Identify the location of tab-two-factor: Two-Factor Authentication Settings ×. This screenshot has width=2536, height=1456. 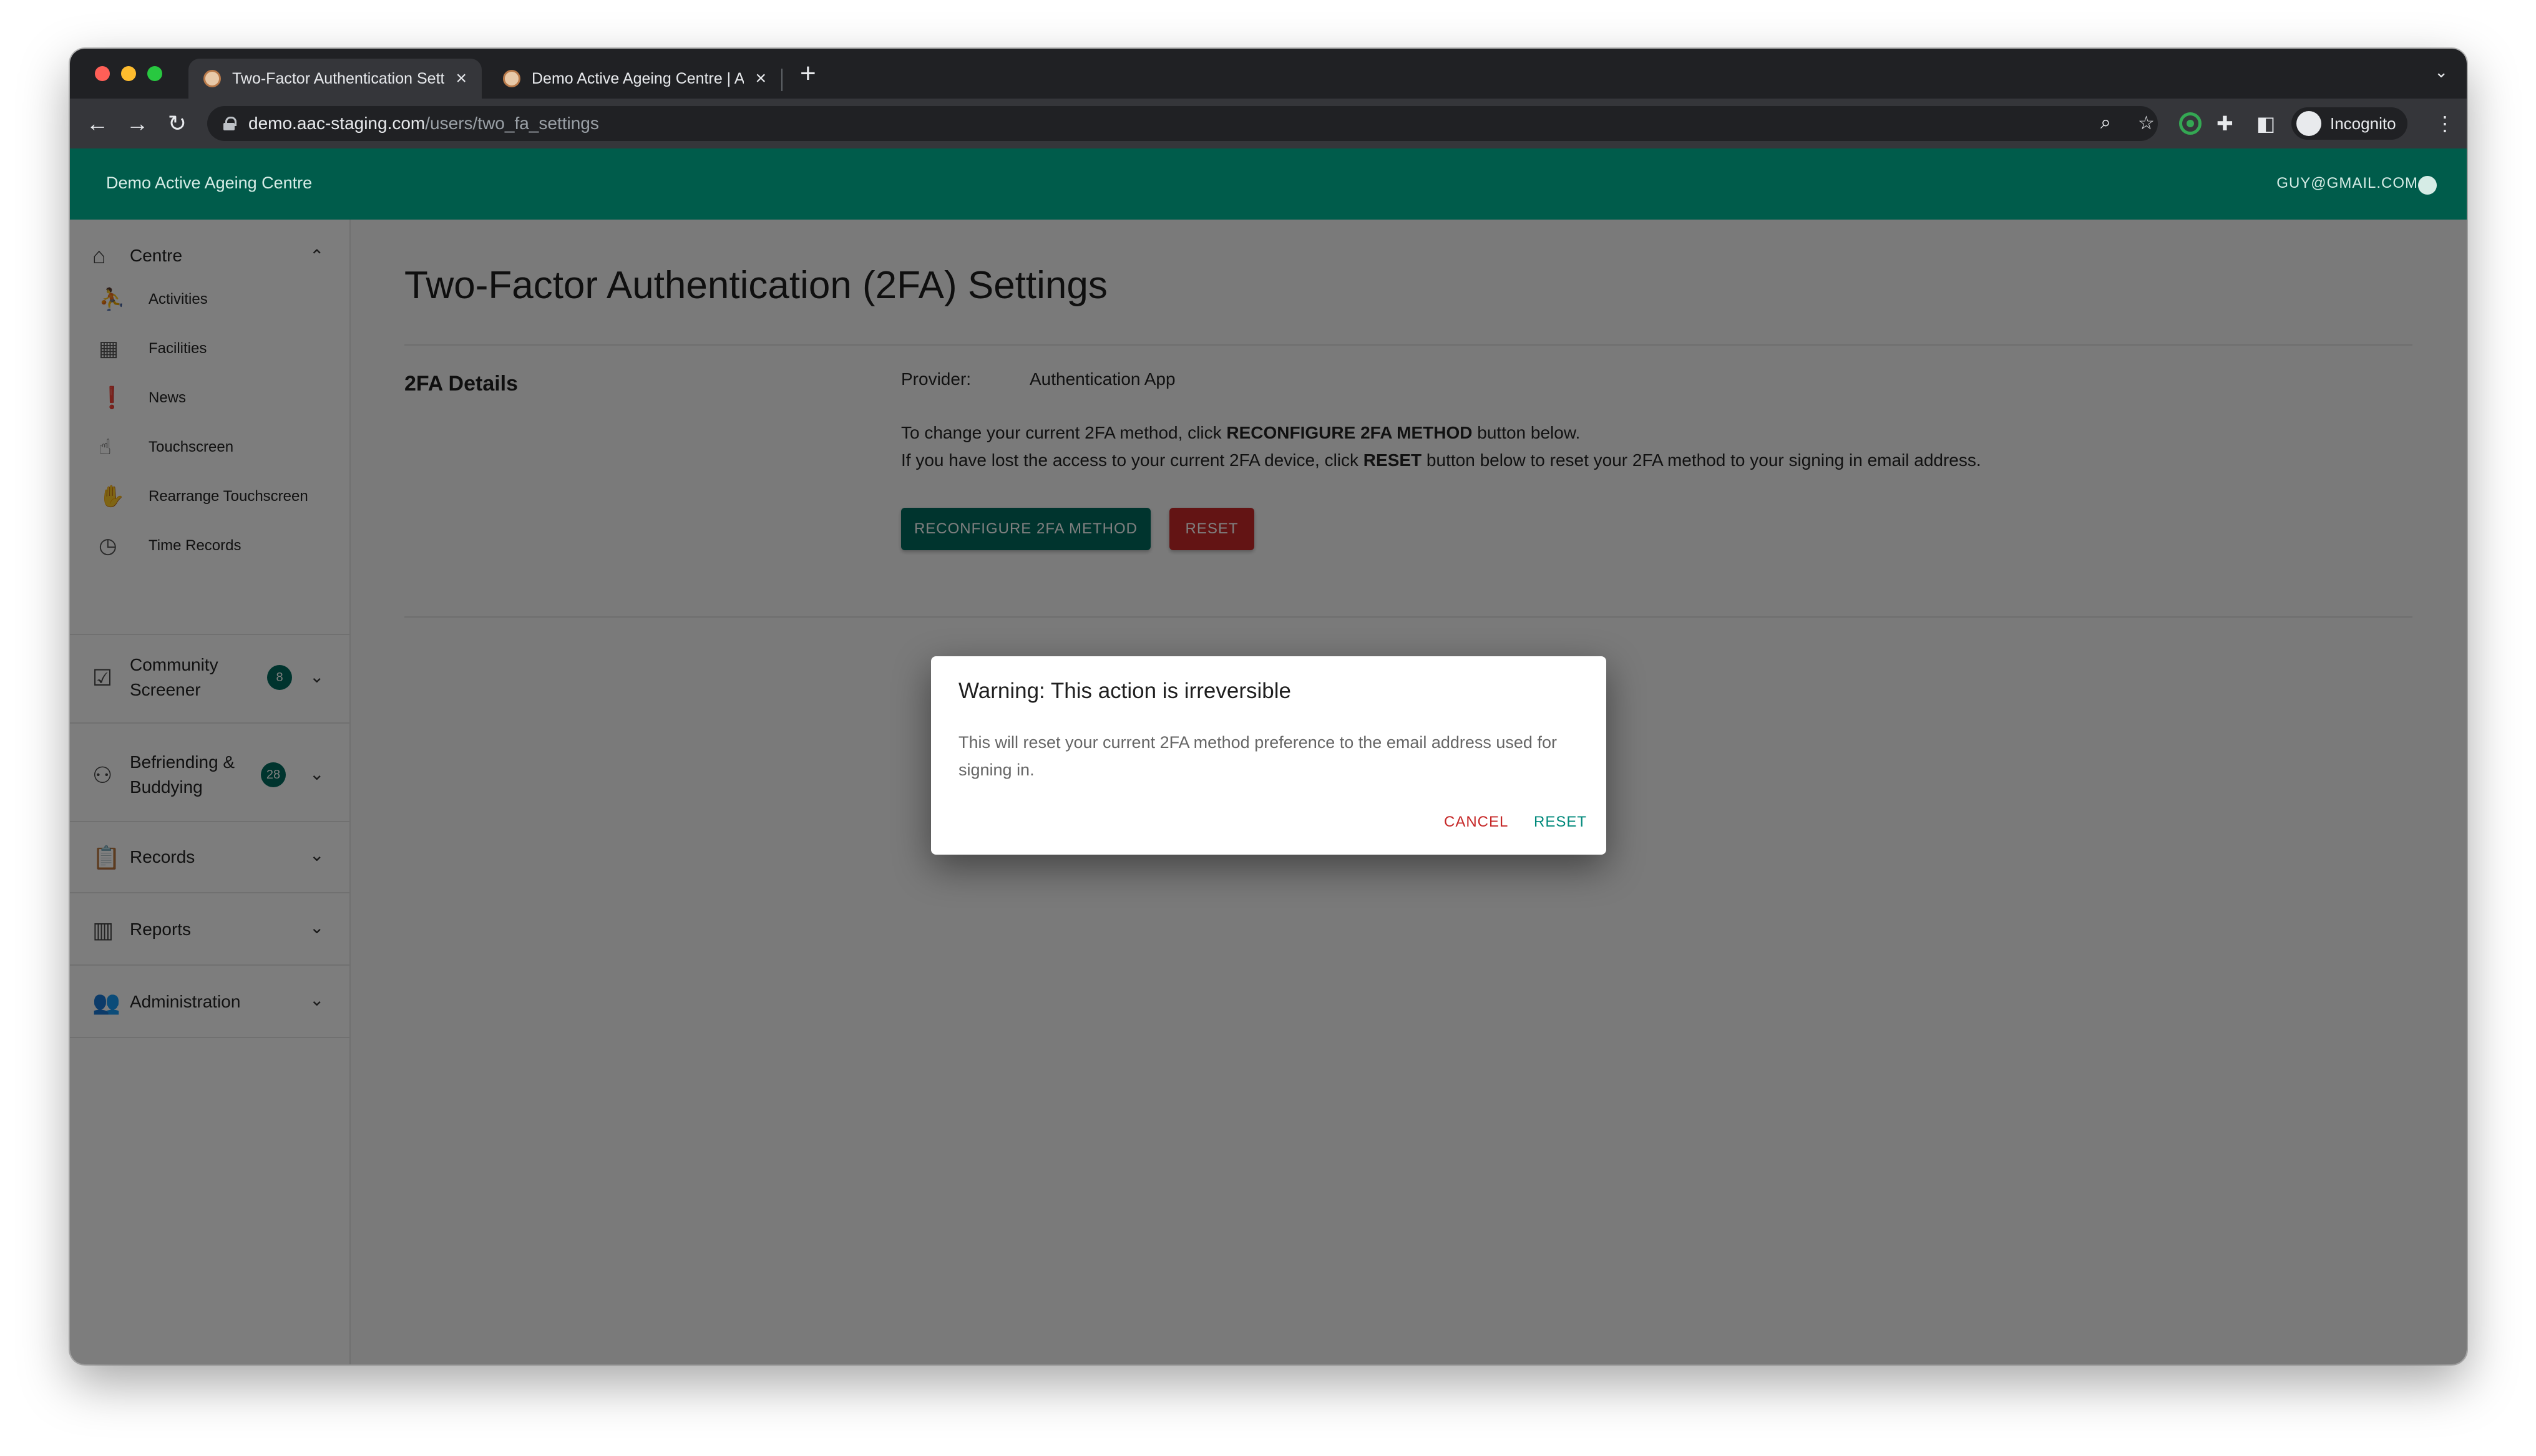
(335, 79).